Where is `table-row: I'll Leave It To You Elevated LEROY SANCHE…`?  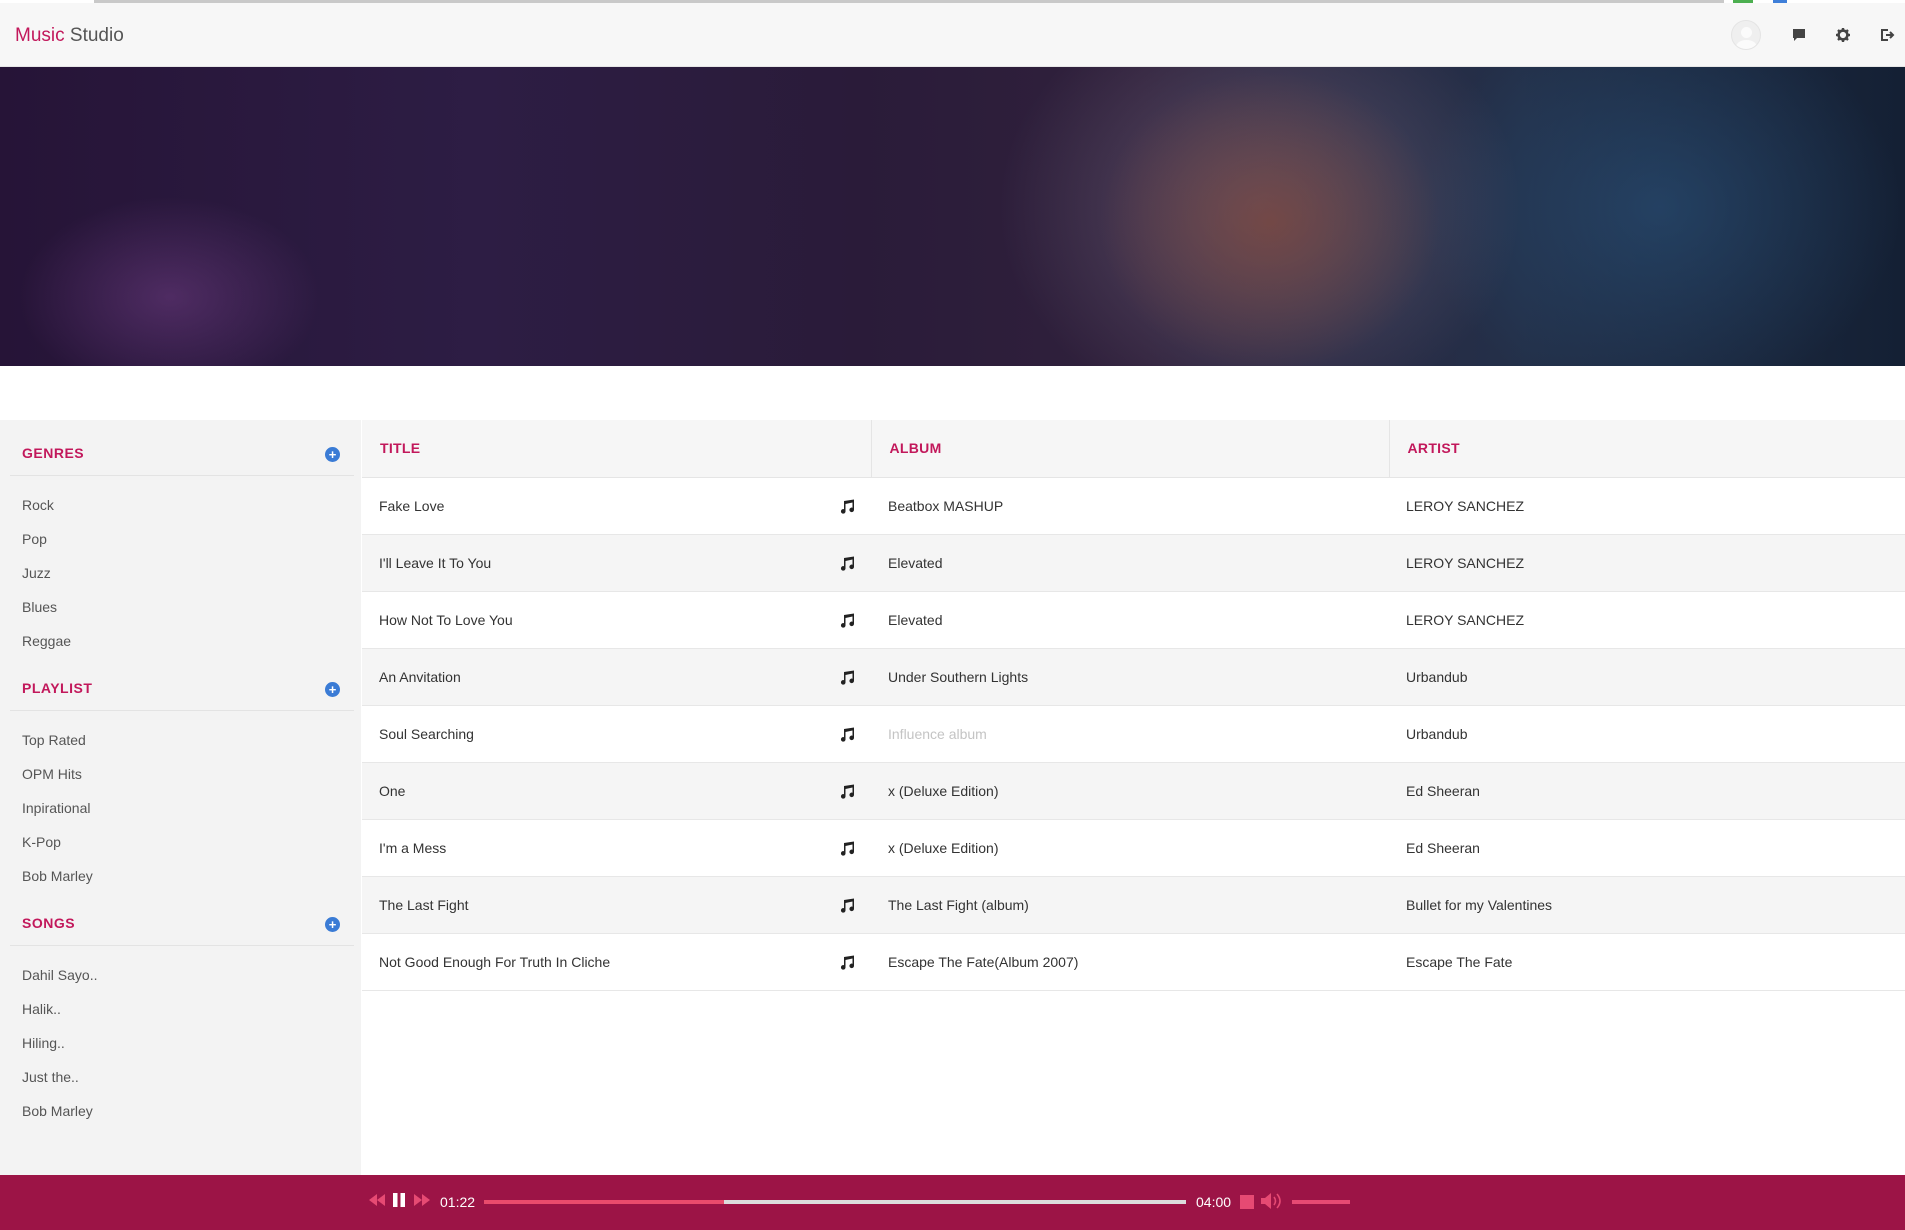
table-row: I'll Leave It To You Elevated LEROY SANCHE… is located at coordinates (1133, 562).